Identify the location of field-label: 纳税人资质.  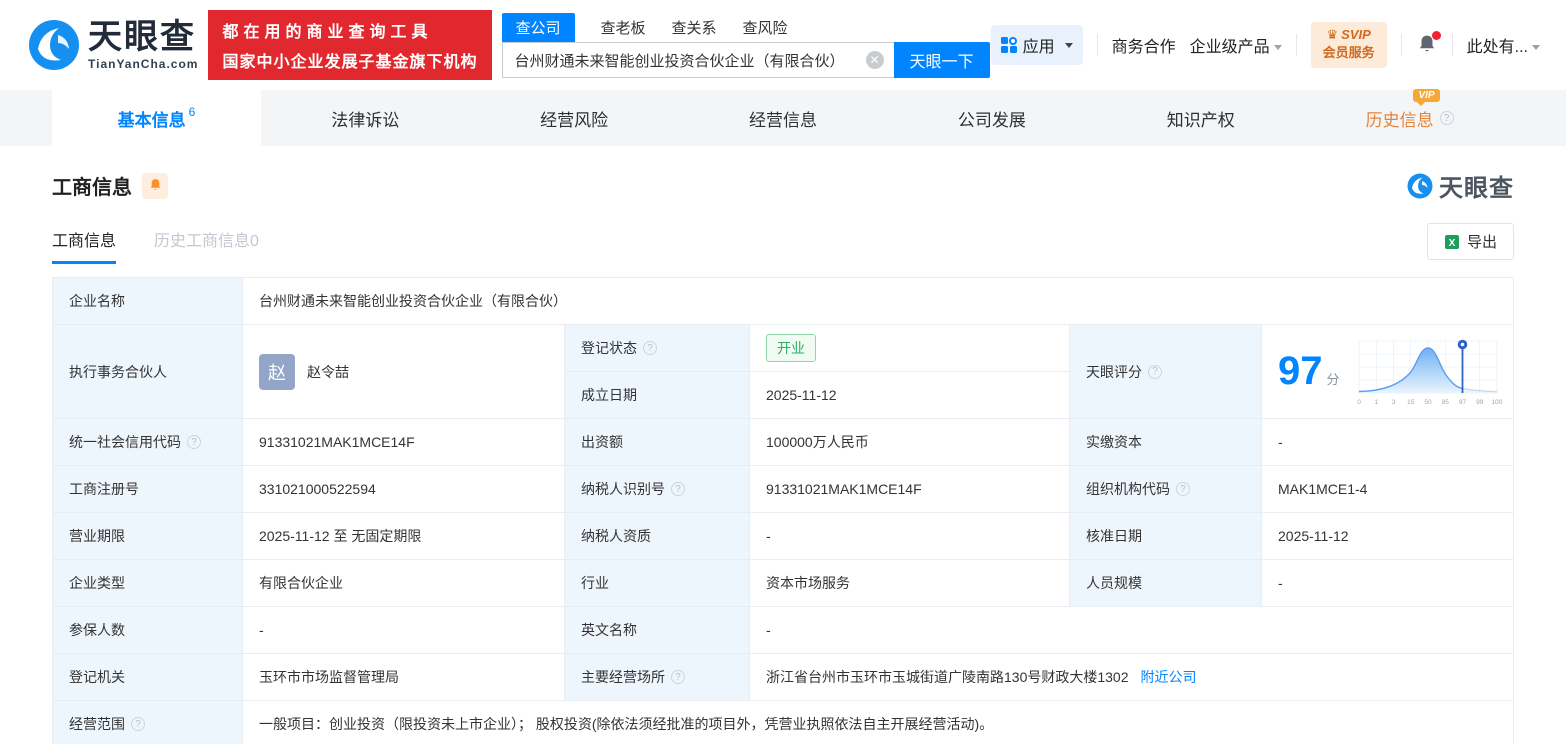
(657, 536).